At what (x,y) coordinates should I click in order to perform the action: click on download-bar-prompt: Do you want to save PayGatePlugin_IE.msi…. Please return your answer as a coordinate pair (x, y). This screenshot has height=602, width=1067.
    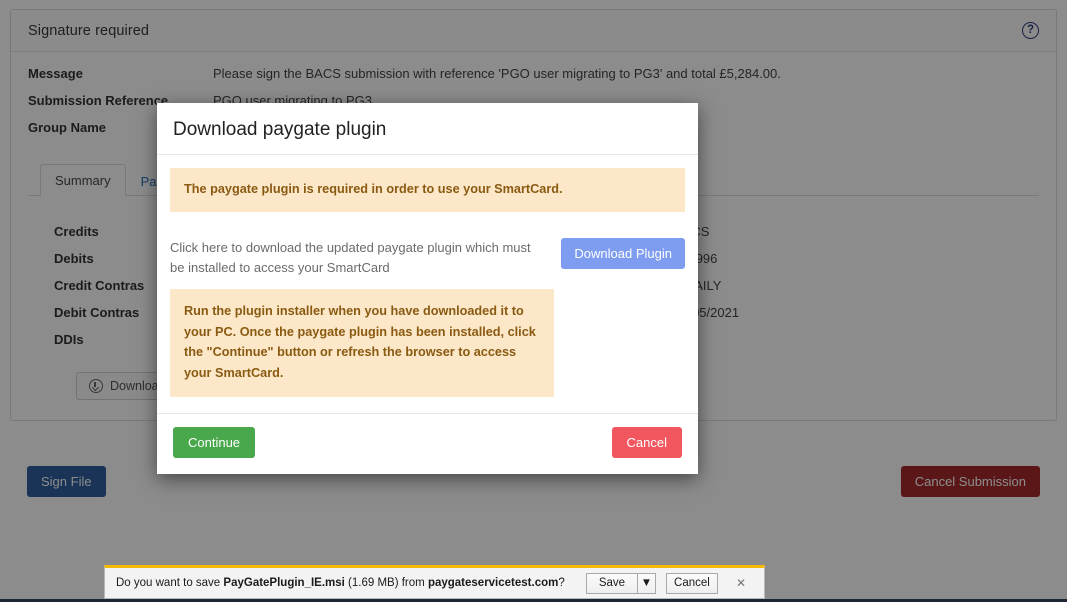
    Looking at the image, I should click on (351, 583).